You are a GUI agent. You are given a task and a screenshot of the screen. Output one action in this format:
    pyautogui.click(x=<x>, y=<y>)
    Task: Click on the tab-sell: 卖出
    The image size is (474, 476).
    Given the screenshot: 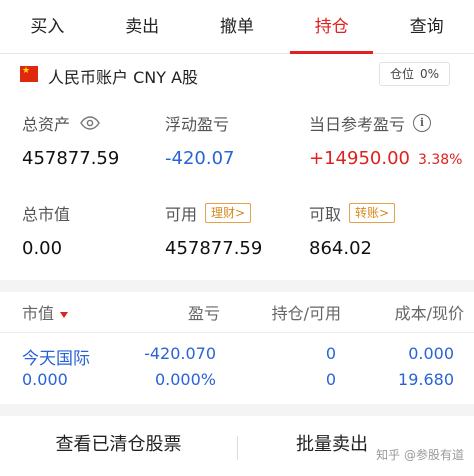 What is the action you would take?
    pyautogui.click(x=142, y=26)
    